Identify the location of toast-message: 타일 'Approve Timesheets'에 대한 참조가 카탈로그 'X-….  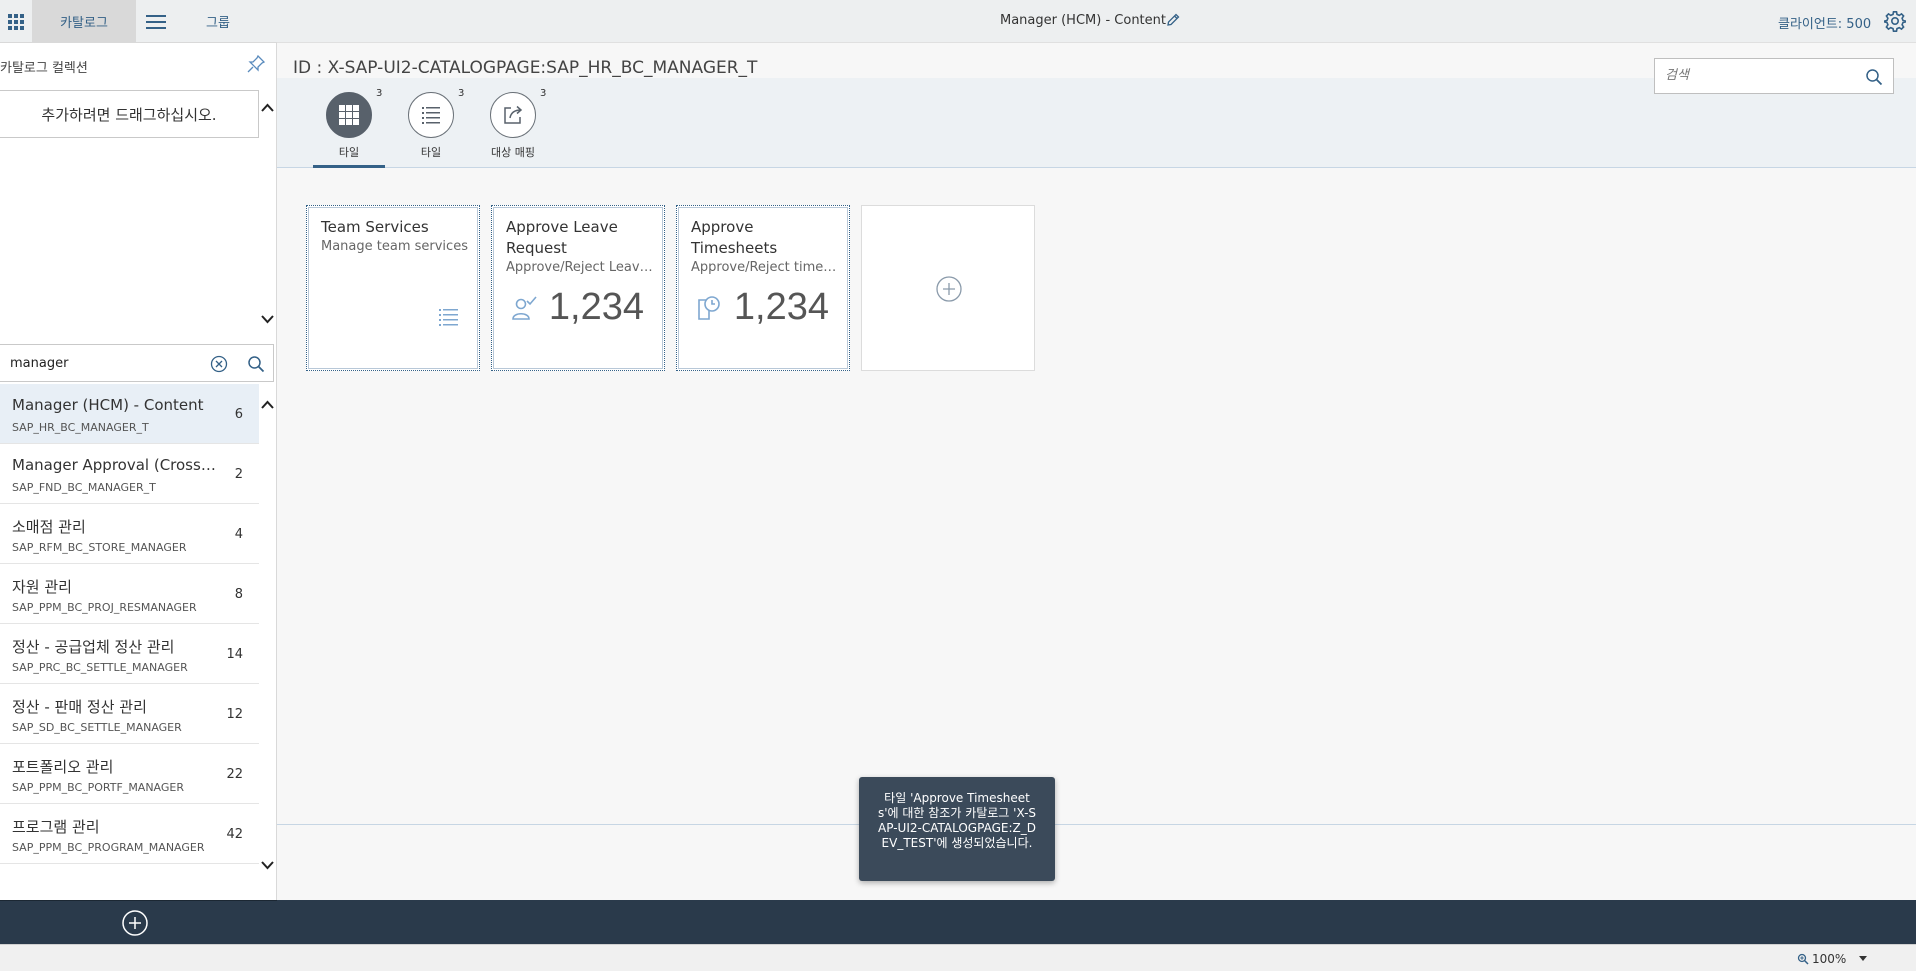
(957, 829).